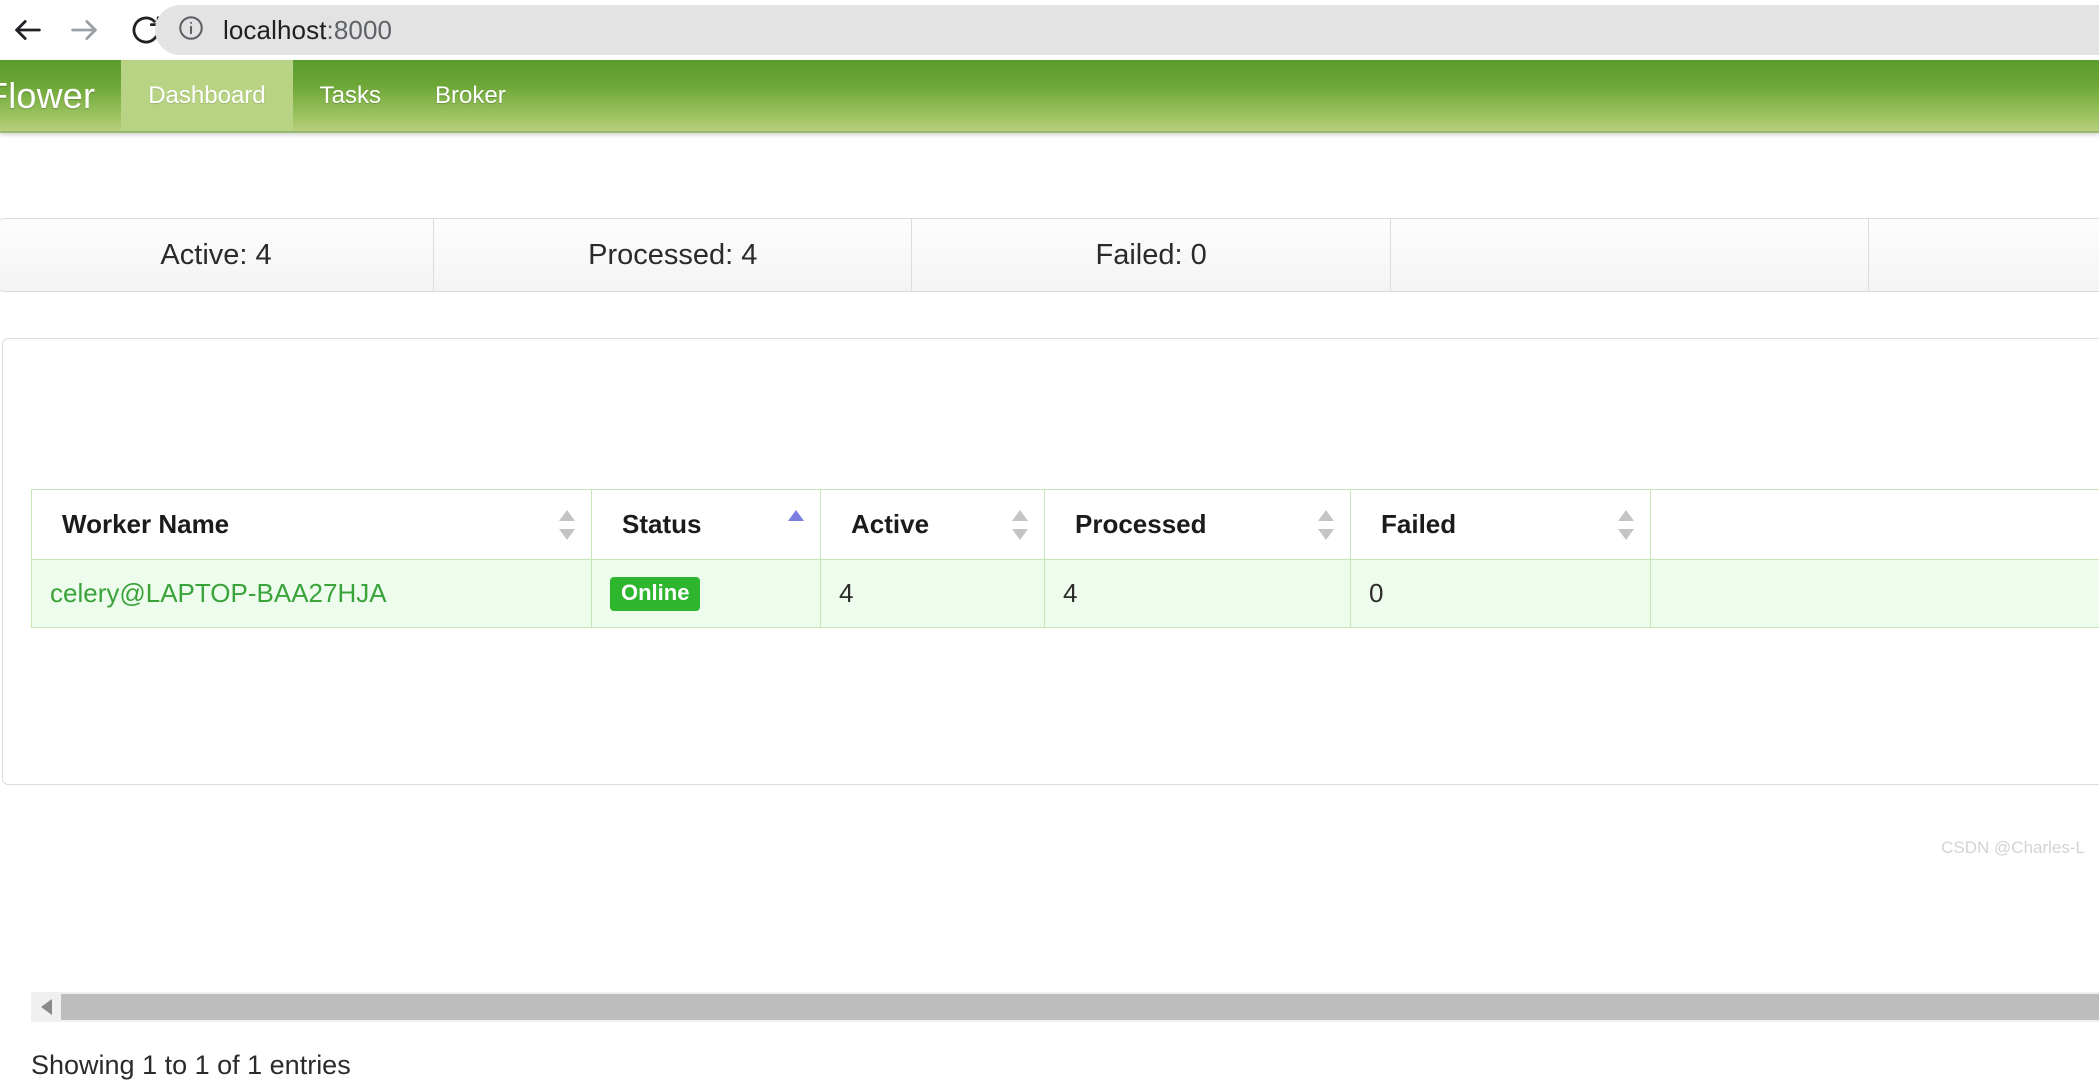 This screenshot has width=2099, height=1081. What do you see at coordinates (706, 525) in the screenshot?
I see `column-header-status: Status` at bounding box center [706, 525].